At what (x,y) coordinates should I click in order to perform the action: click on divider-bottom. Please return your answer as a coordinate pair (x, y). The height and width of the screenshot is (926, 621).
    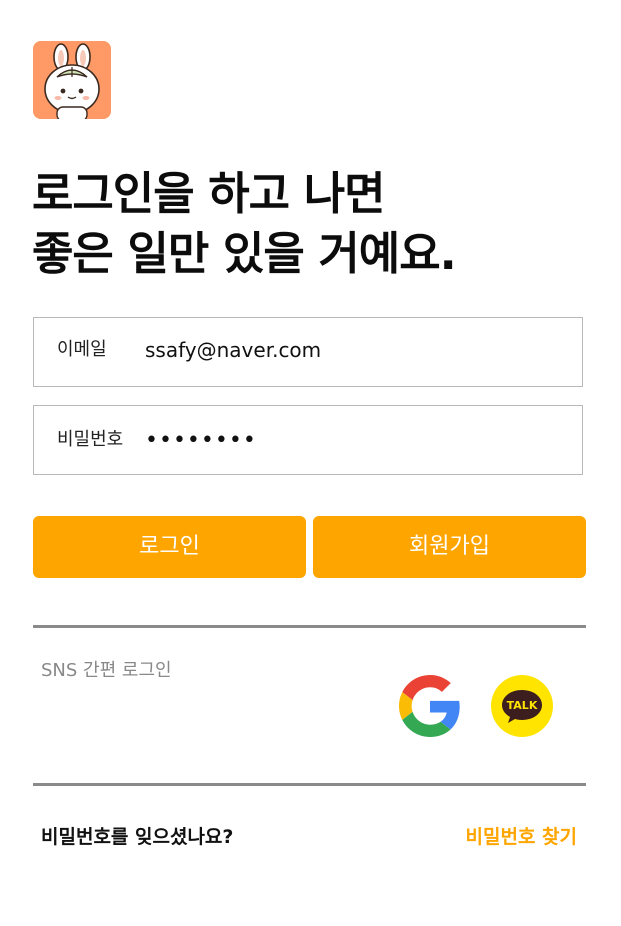
    Looking at the image, I should click on (309, 784).